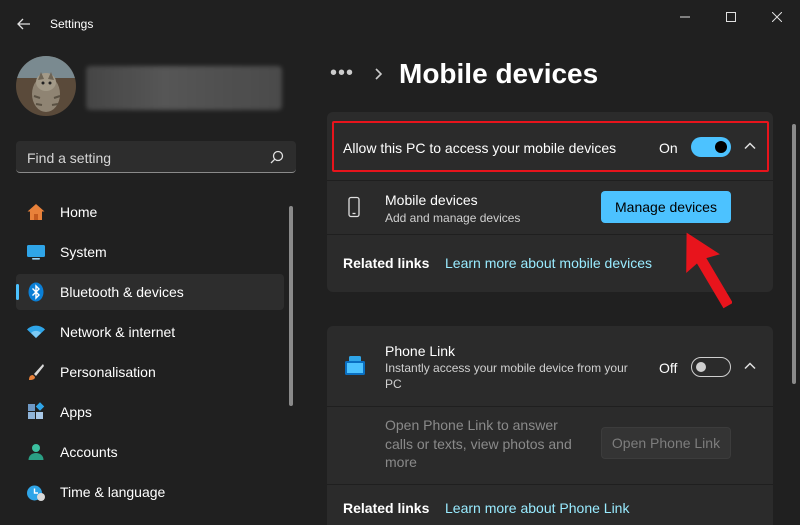 The width and height of the screenshot is (800, 525). Describe the element at coordinates (36, 212) in the screenshot. I see `home-icon` at that location.